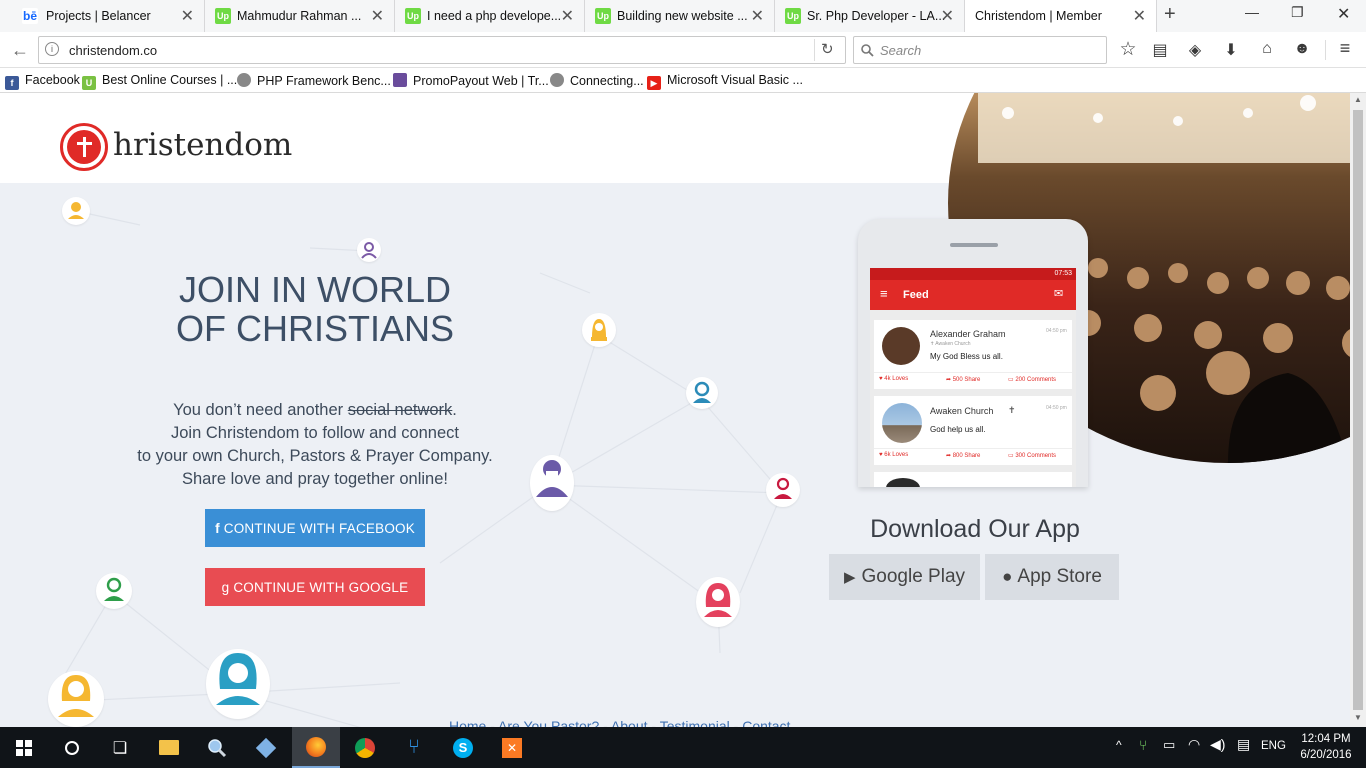 The width and height of the screenshot is (1366, 768). I want to click on logo-text: hristendom, so click(202, 145).